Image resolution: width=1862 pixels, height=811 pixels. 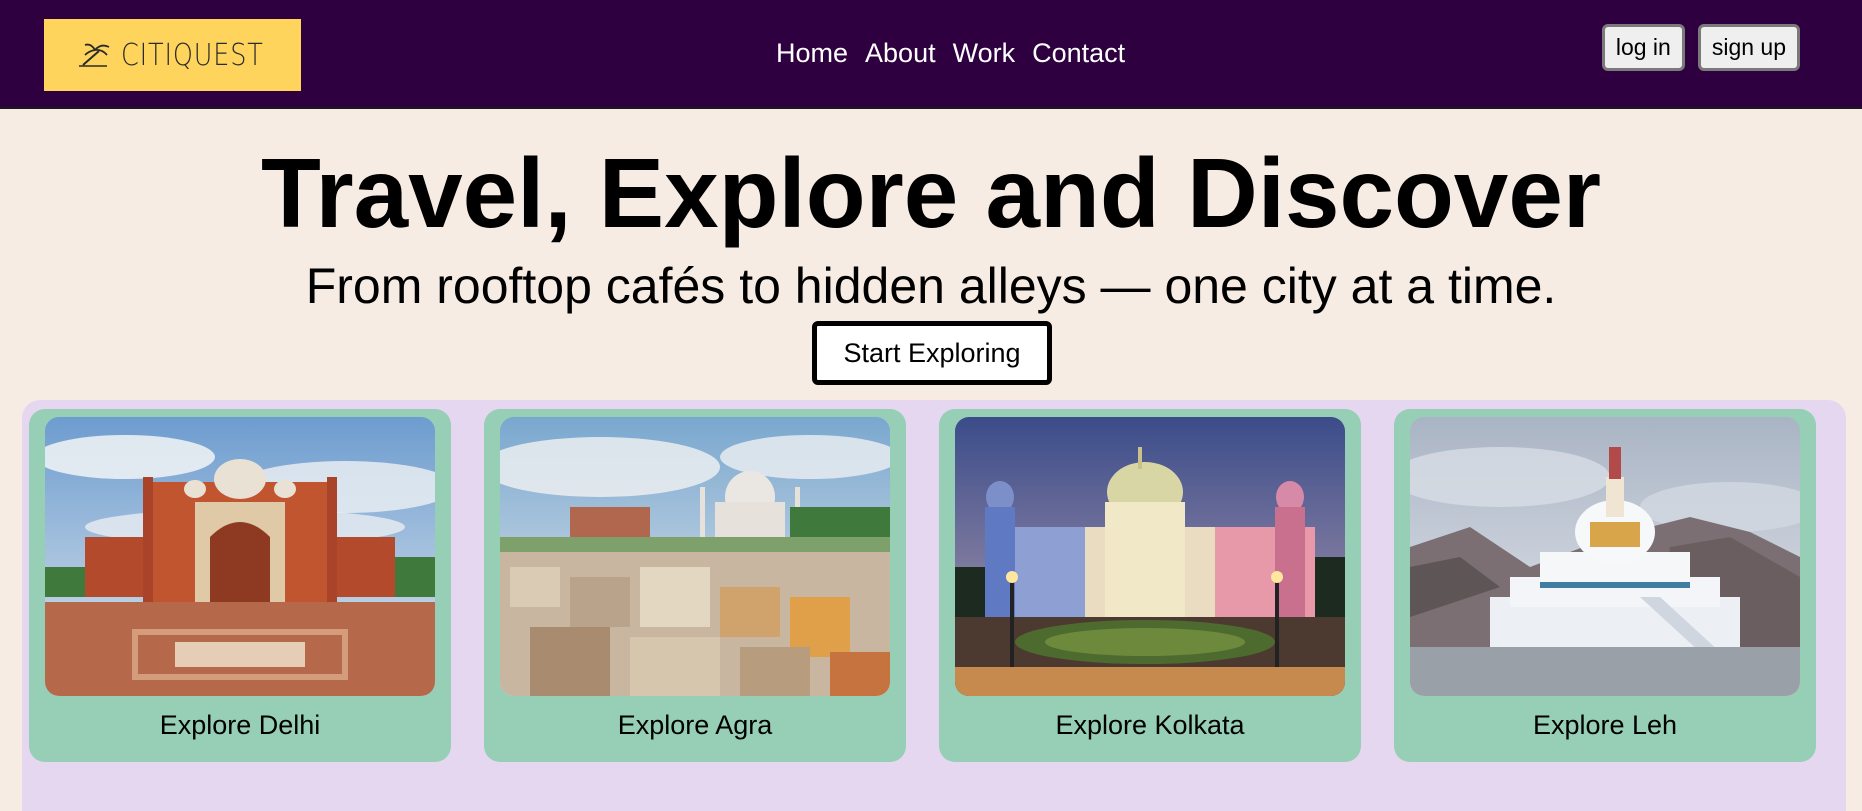 What do you see at coordinates (695, 725) in the screenshot?
I see `city-label-agra: Explore Agra` at bounding box center [695, 725].